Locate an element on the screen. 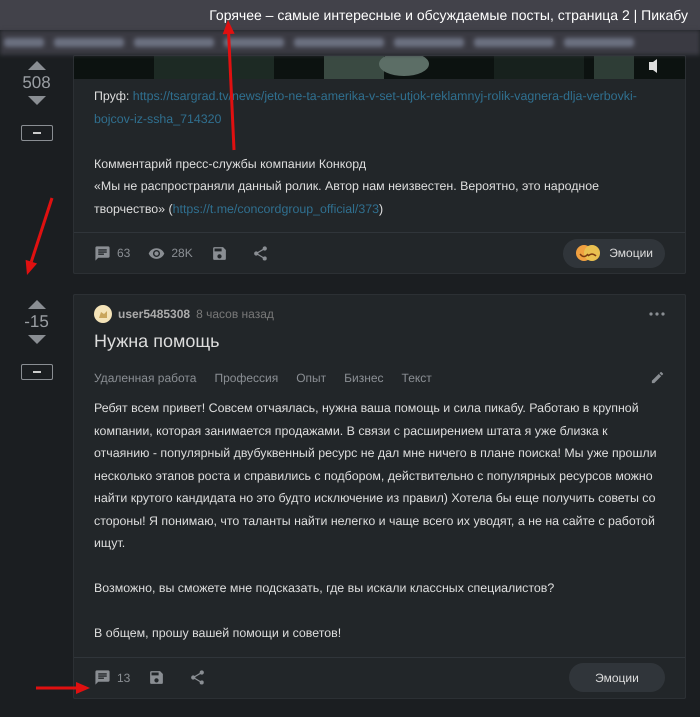 Image resolution: width=700 pixels, height=717 pixels. rating: -15 is located at coordinates (36, 322).